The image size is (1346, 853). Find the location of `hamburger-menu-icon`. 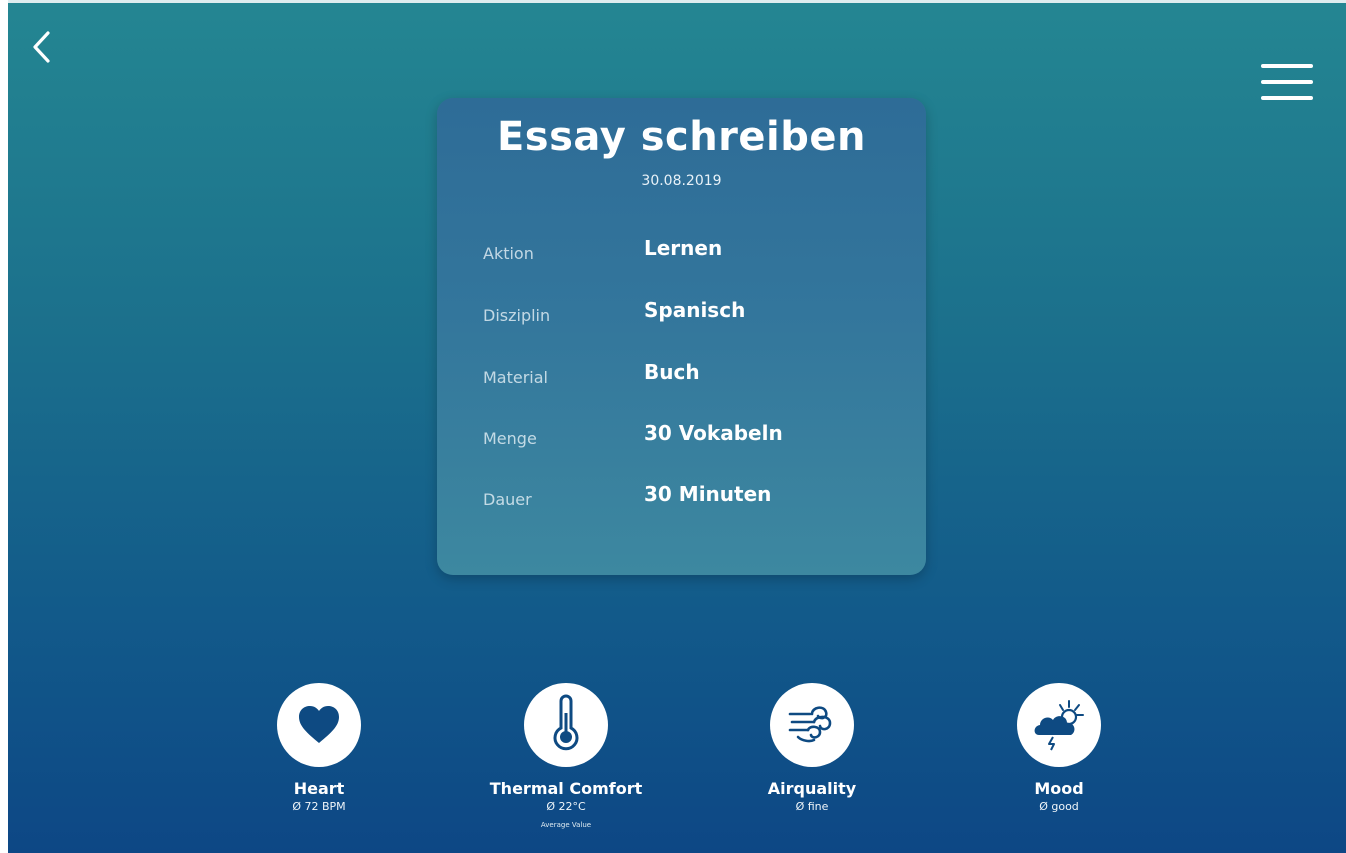

hamburger-menu-icon is located at coordinates (1287, 82).